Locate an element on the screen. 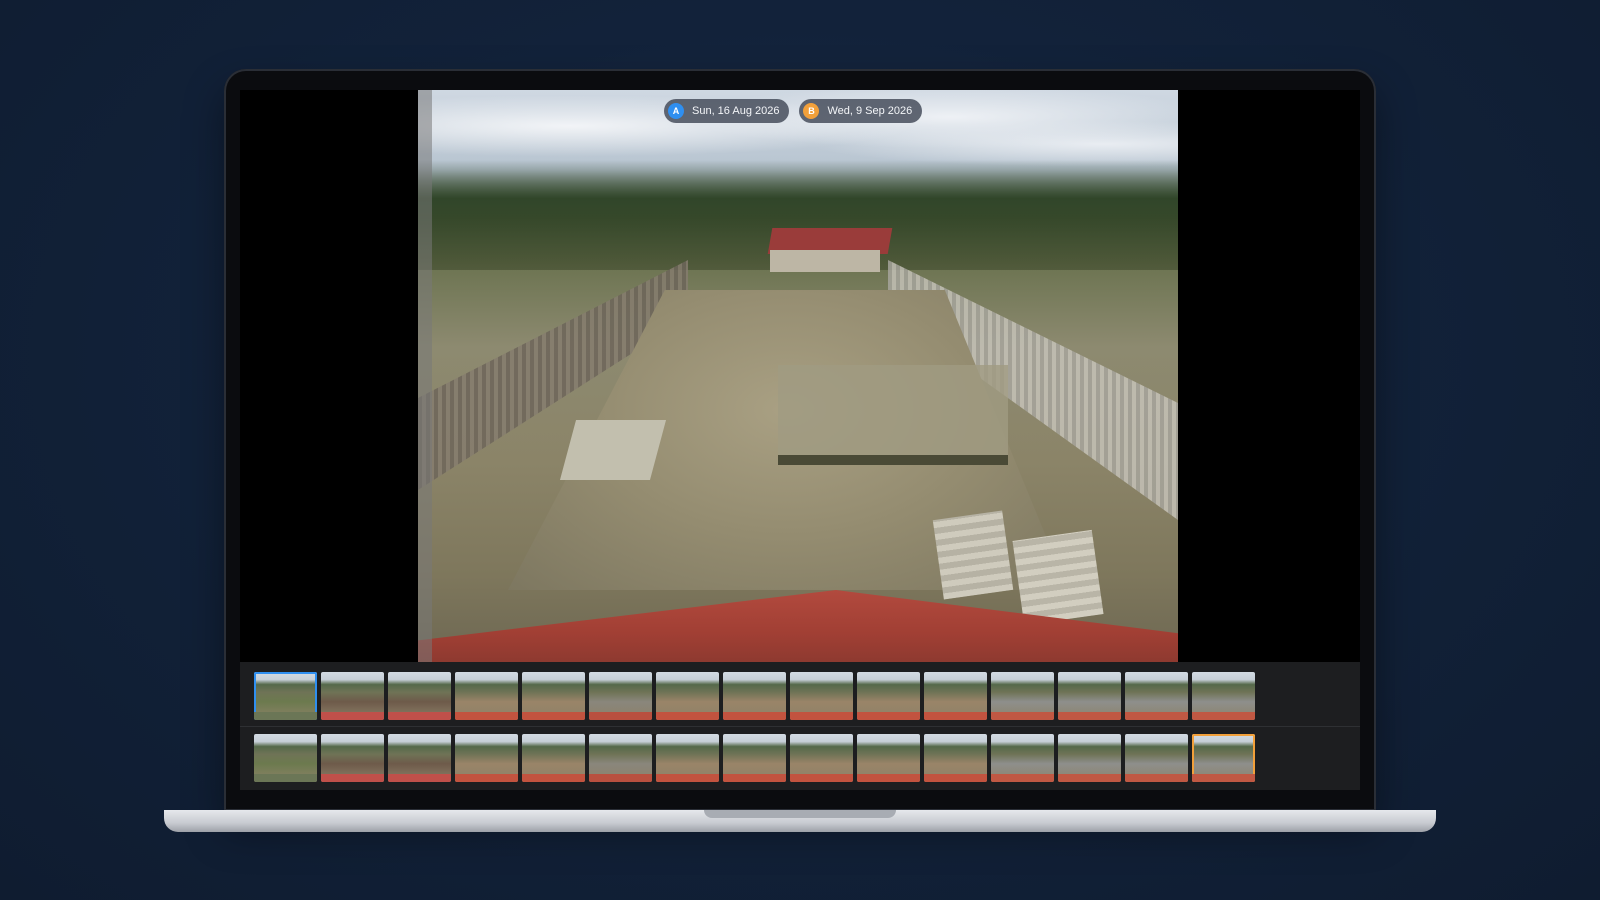  house-wall is located at coordinates (825, 261).